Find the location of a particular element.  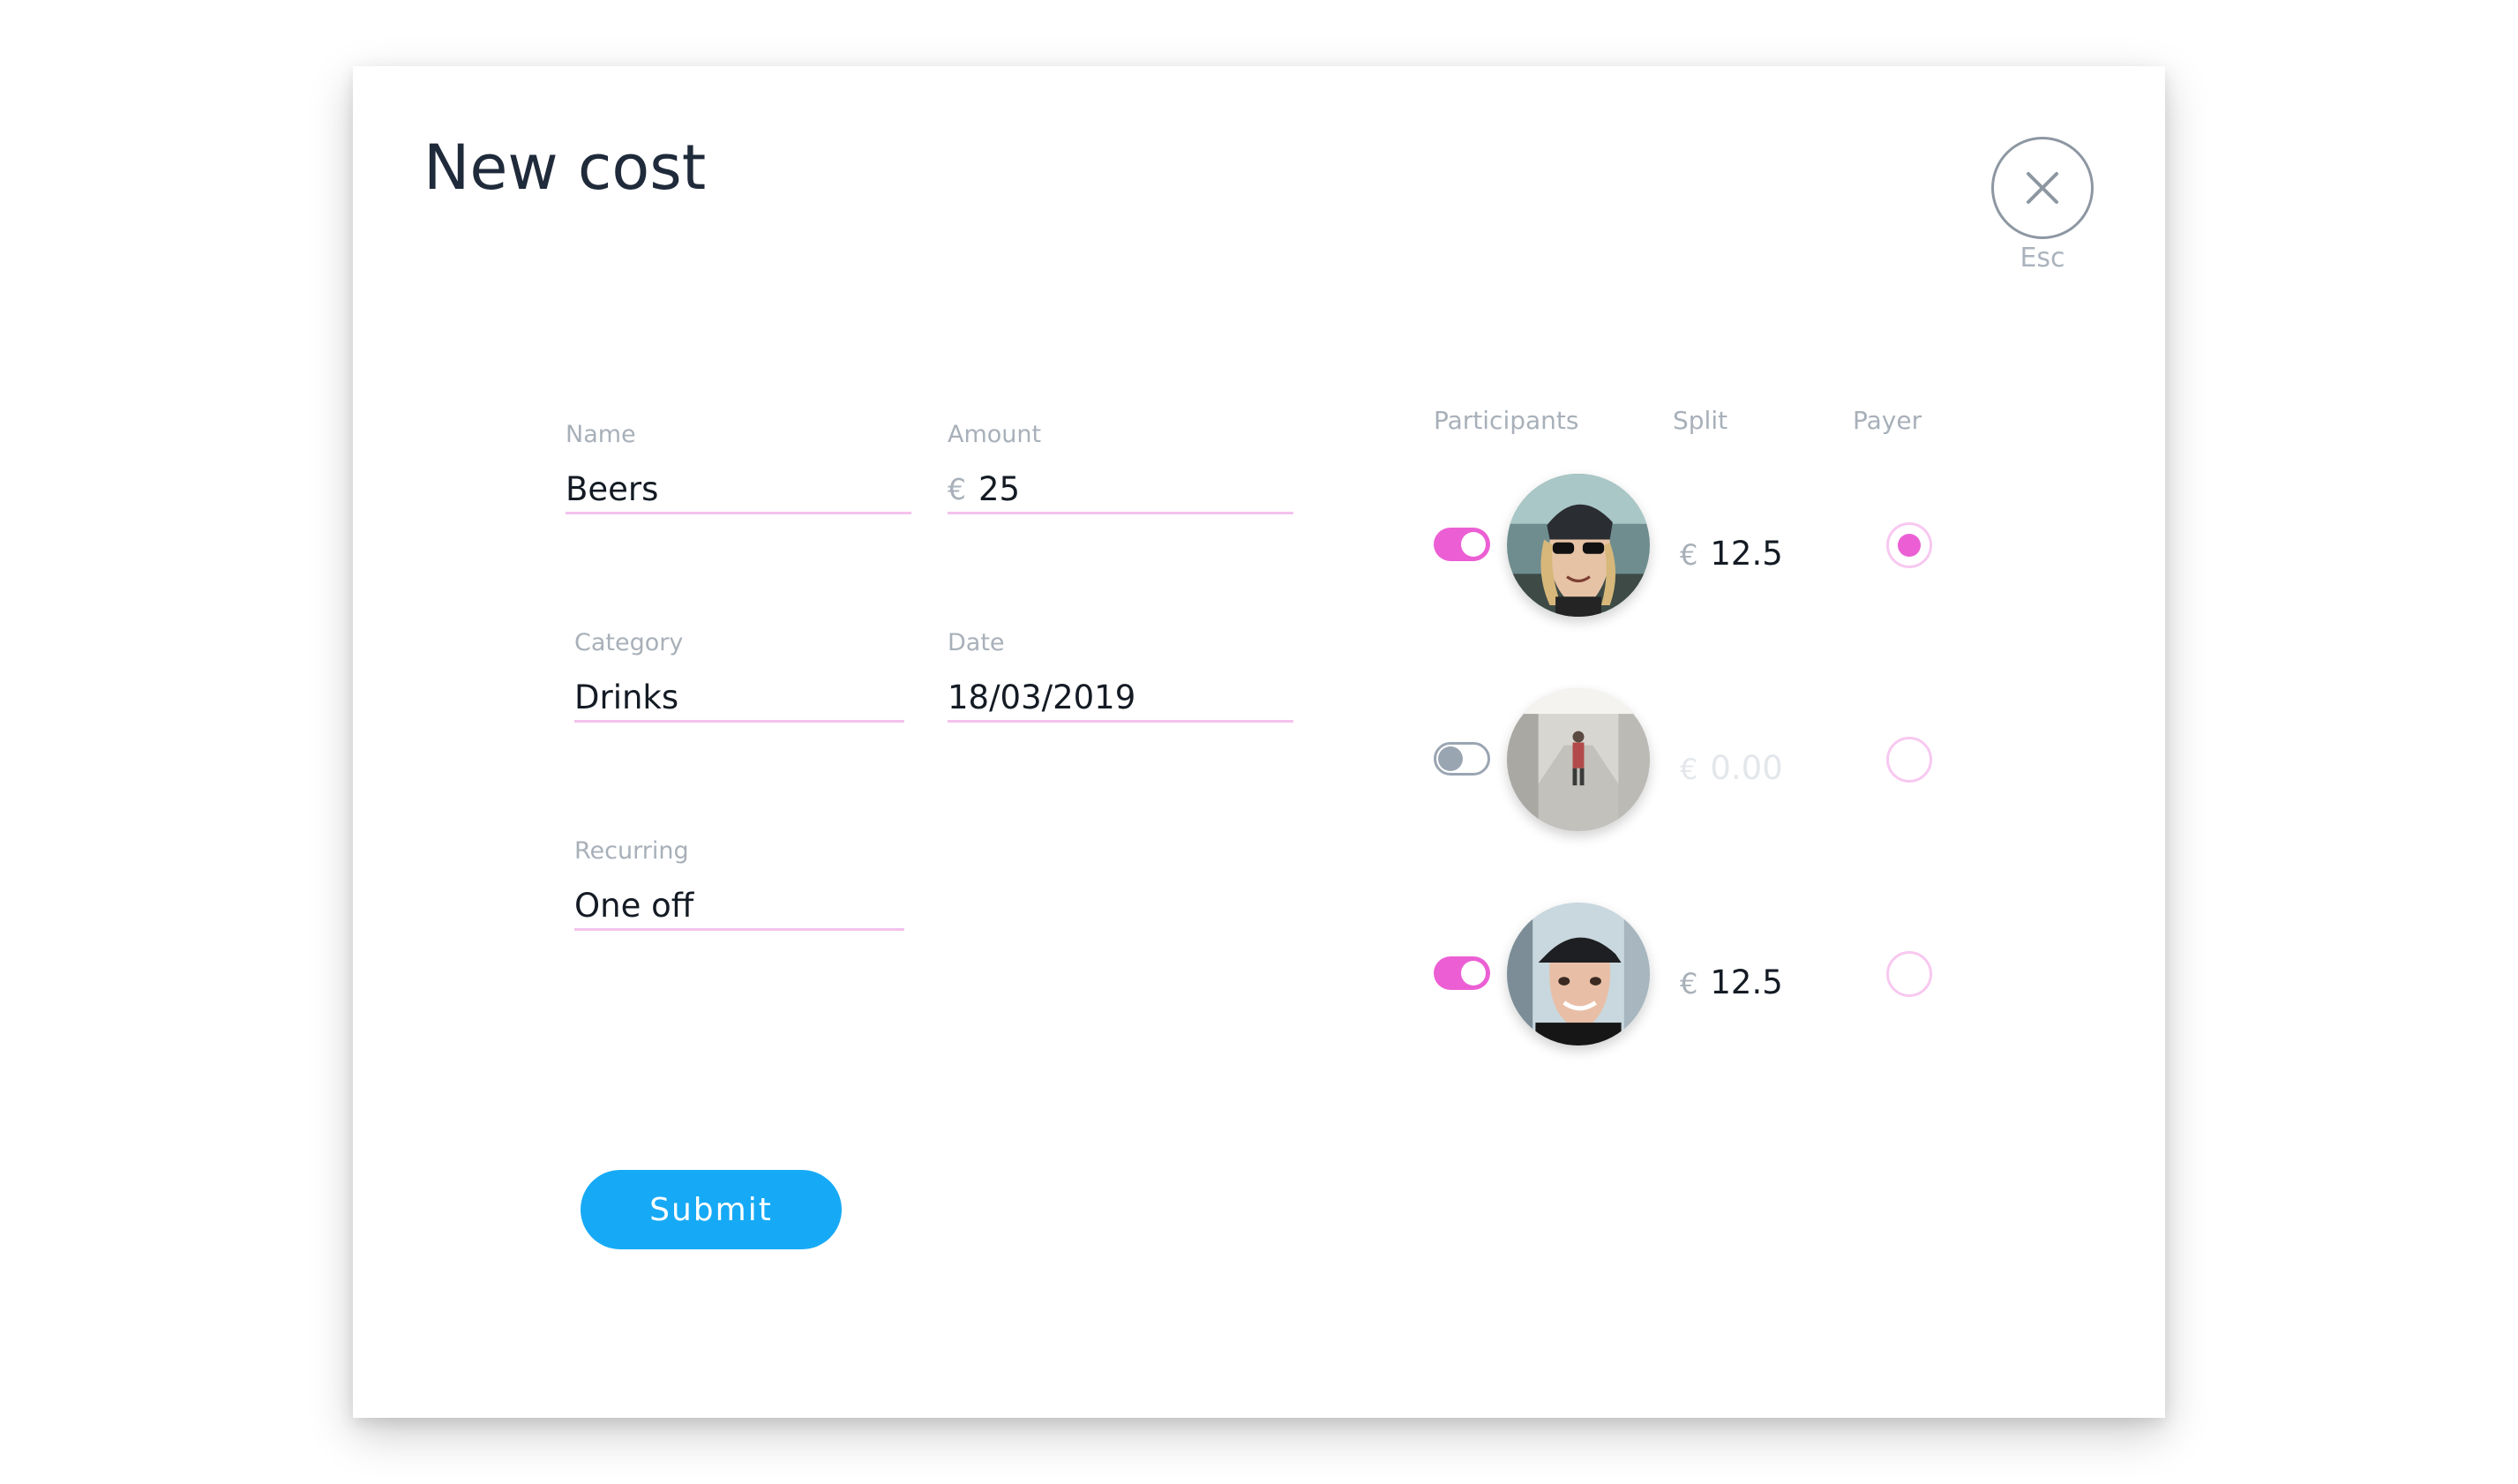

category-field: Category Drinks is located at coordinates (739, 677).